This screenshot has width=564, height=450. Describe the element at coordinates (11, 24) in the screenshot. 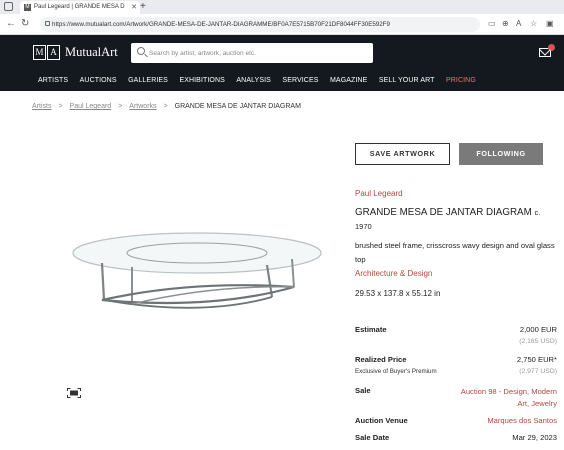

I see `back-icon: ←` at that location.